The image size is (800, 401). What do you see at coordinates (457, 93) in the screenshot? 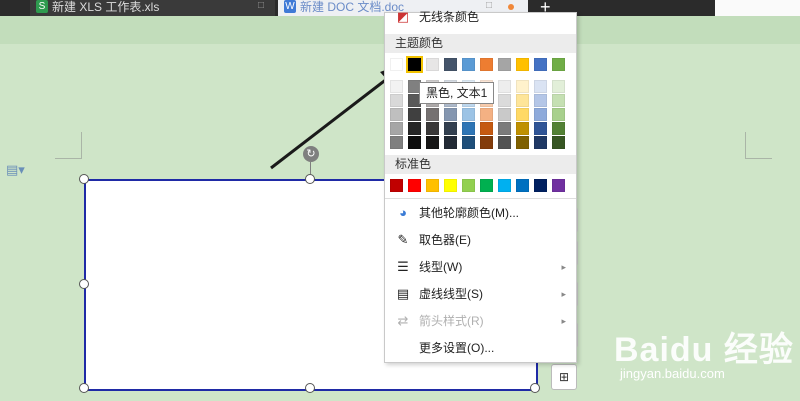
I see `color-tooltip: 黑色, 文本1` at bounding box center [457, 93].